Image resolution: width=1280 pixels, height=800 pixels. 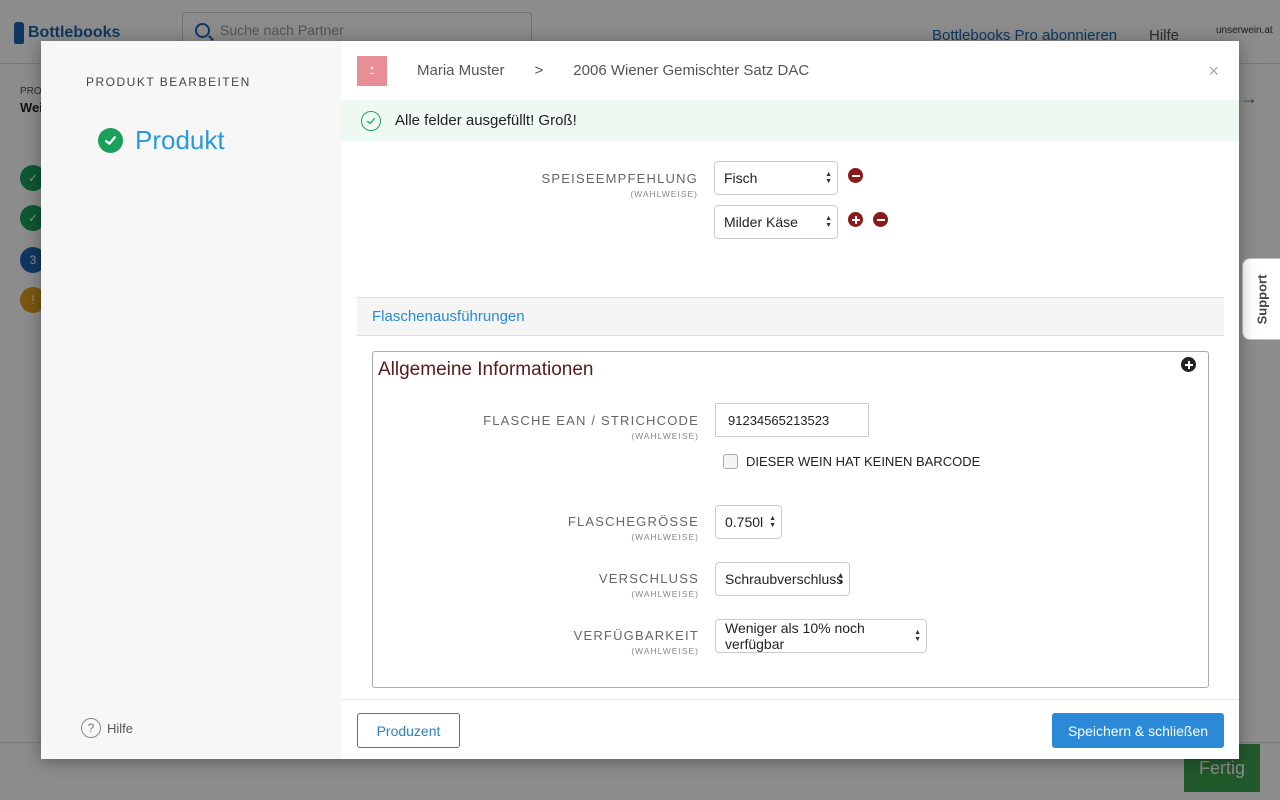 I want to click on availability-label-text: VERFÜGBARKEIT, so click(x=636, y=635).